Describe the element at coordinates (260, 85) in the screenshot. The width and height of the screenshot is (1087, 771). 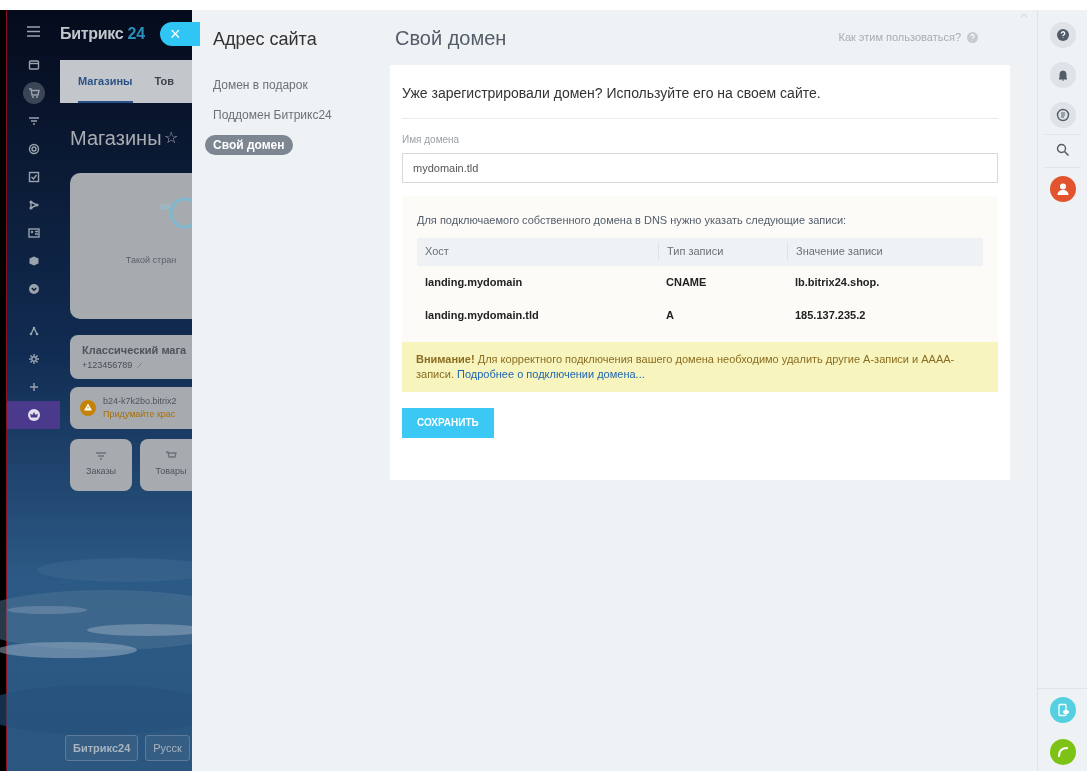
I see `menu-item: Домен в подарок` at that location.